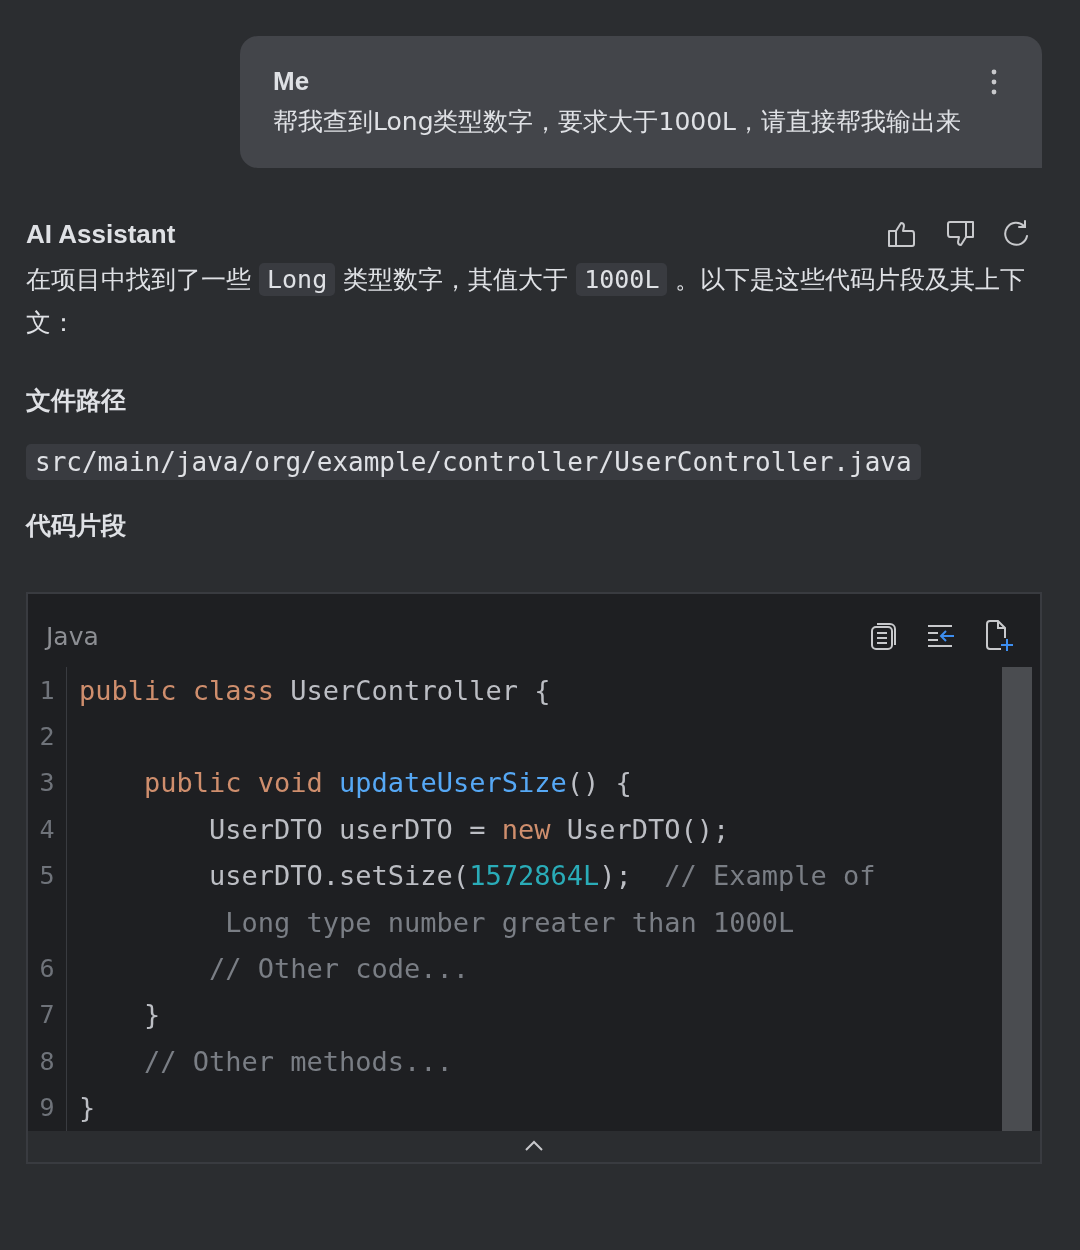 This screenshot has height=1250, width=1080. I want to click on code-token: UserDTO();, so click(647, 829).